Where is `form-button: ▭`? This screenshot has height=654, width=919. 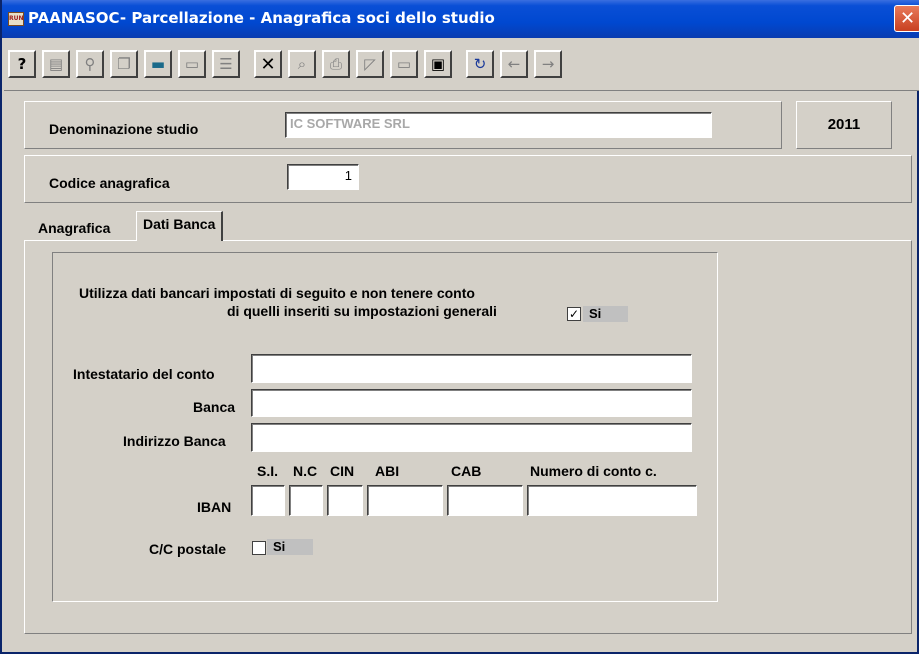 form-button: ▭ is located at coordinates (404, 64).